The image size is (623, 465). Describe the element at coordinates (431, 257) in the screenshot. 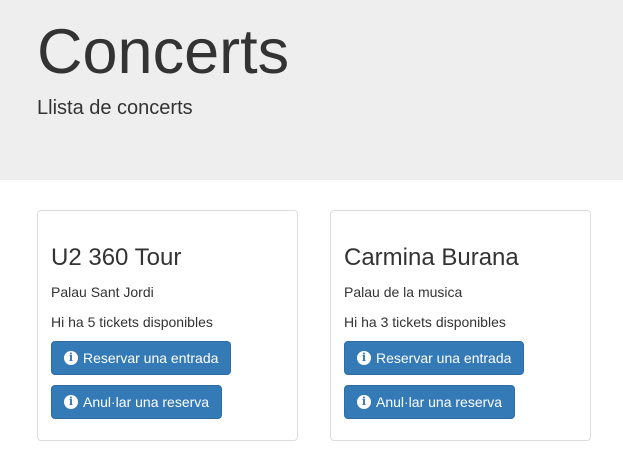

I see `concert-title: Carmina Burana` at that location.